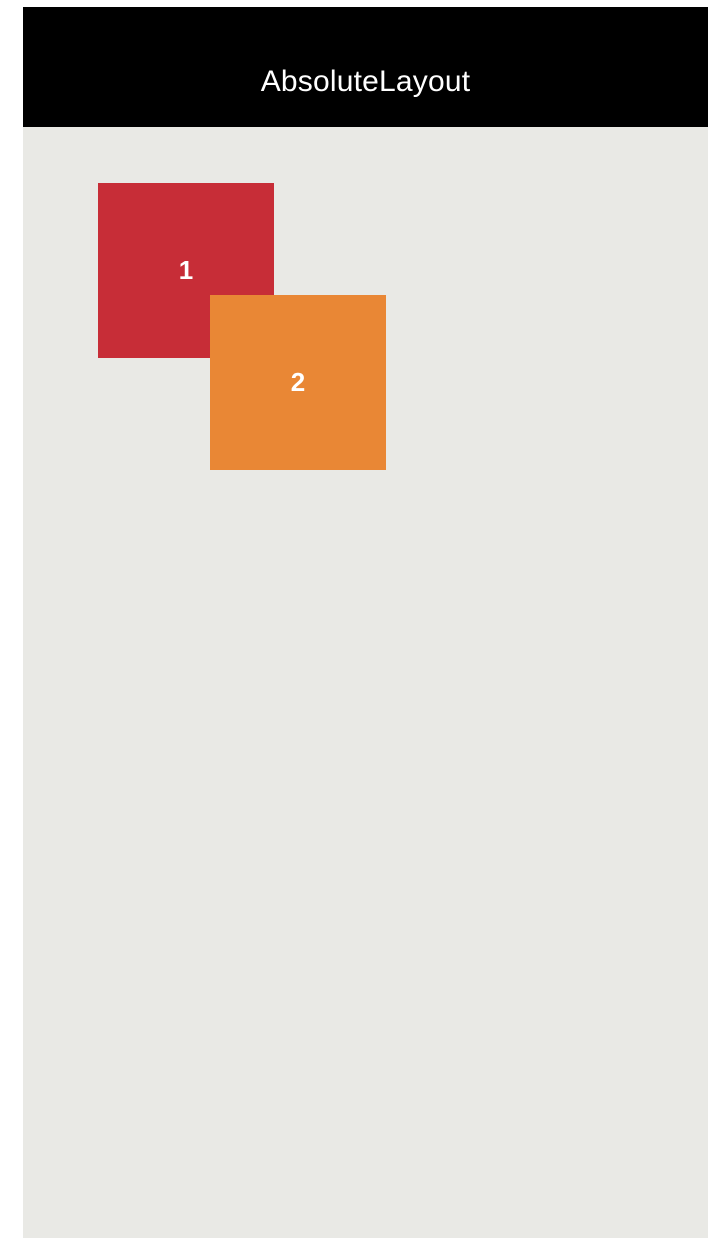 The width and height of the screenshot is (708, 1245). Describe the element at coordinates (365, 81) in the screenshot. I see `nav-title: AbsoluteLayout` at that location.